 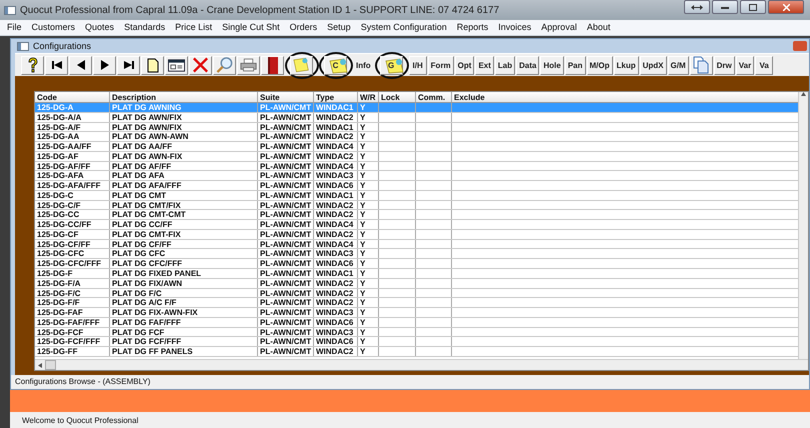 I want to click on table-cell: PLAT DG CF/FF, so click(x=142, y=244).